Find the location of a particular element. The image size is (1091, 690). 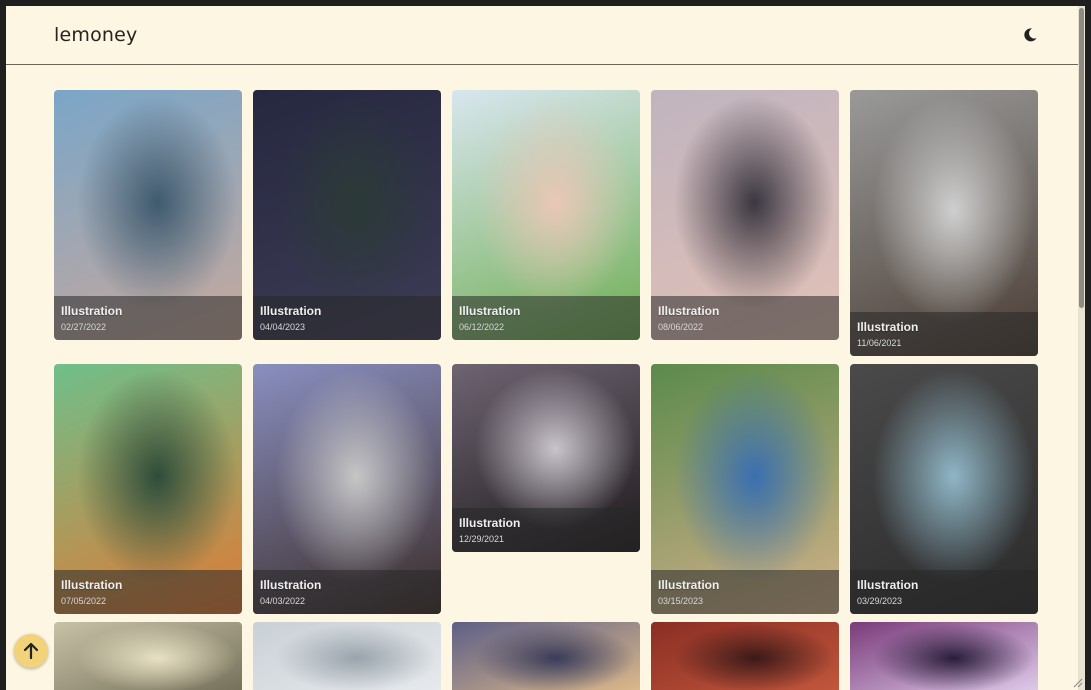

gallery-card: Illustration 03/29/2023 is located at coordinates (944, 489).